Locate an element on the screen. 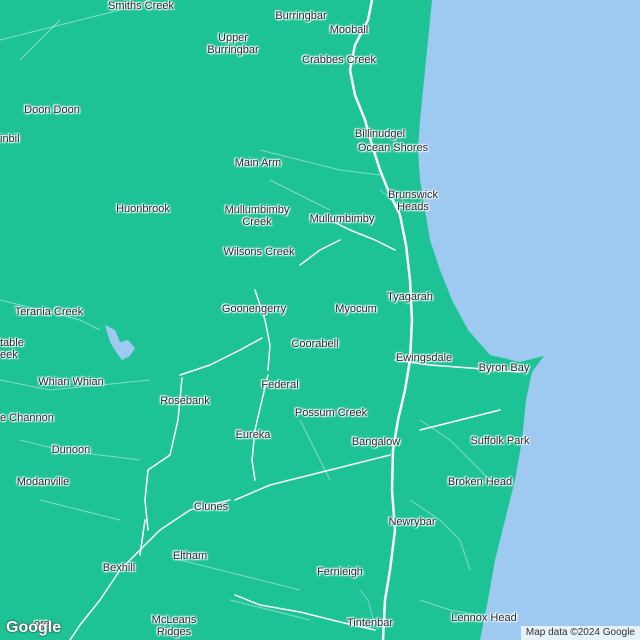  place-label: Mullumbimby is located at coordinates (342, 219).